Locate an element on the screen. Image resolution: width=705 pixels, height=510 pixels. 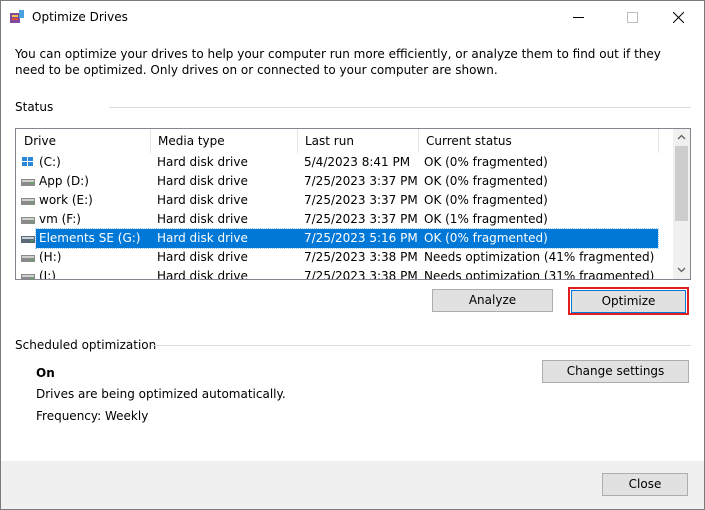
drive-status: OK (1% fragmented) is located at coordinates (486, 219).